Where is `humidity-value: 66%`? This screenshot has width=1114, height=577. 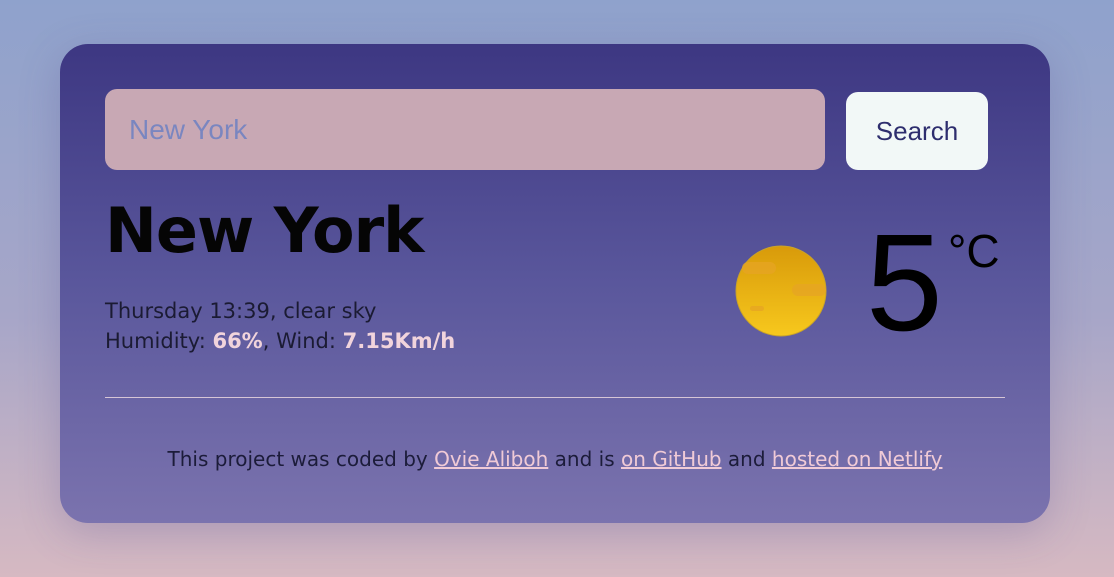 humidity-value: 66% is located at coordinates (237, 341).